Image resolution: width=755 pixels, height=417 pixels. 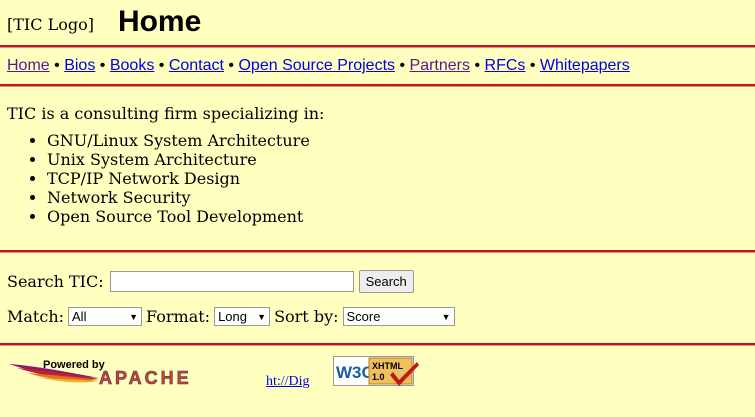 I want to click on apache-wordmark: APACHE, so click(x=145, y=378).